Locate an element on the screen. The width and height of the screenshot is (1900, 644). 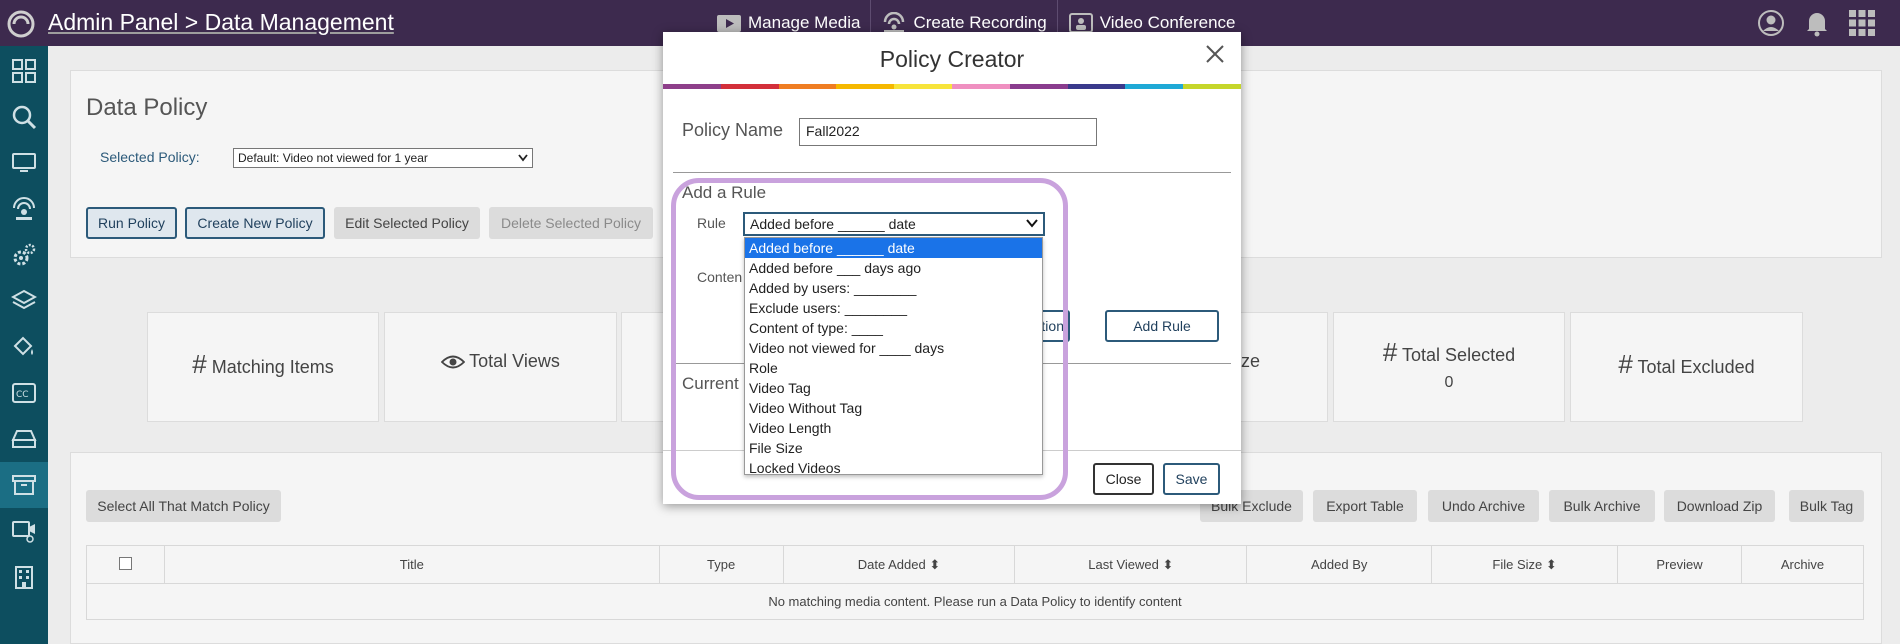
download-zip-button: Download Zip is located at coordinates (1719, 506).